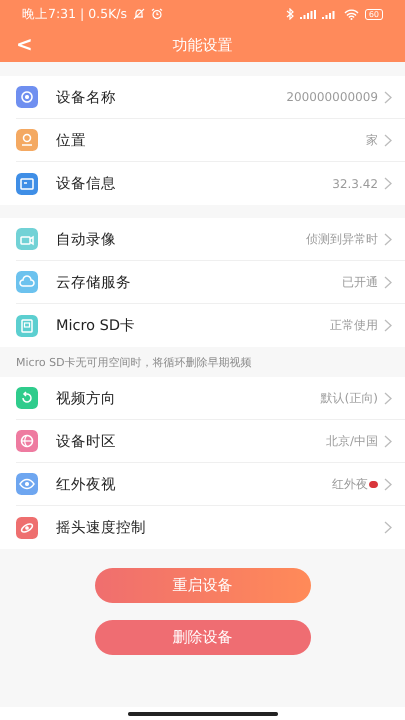 The width and height of the screenshot is (405, 720). What do you see at coordinates (354, 325) in the screenshot?
I see `row-value: 正常使用` at bounding box center [354, 325].